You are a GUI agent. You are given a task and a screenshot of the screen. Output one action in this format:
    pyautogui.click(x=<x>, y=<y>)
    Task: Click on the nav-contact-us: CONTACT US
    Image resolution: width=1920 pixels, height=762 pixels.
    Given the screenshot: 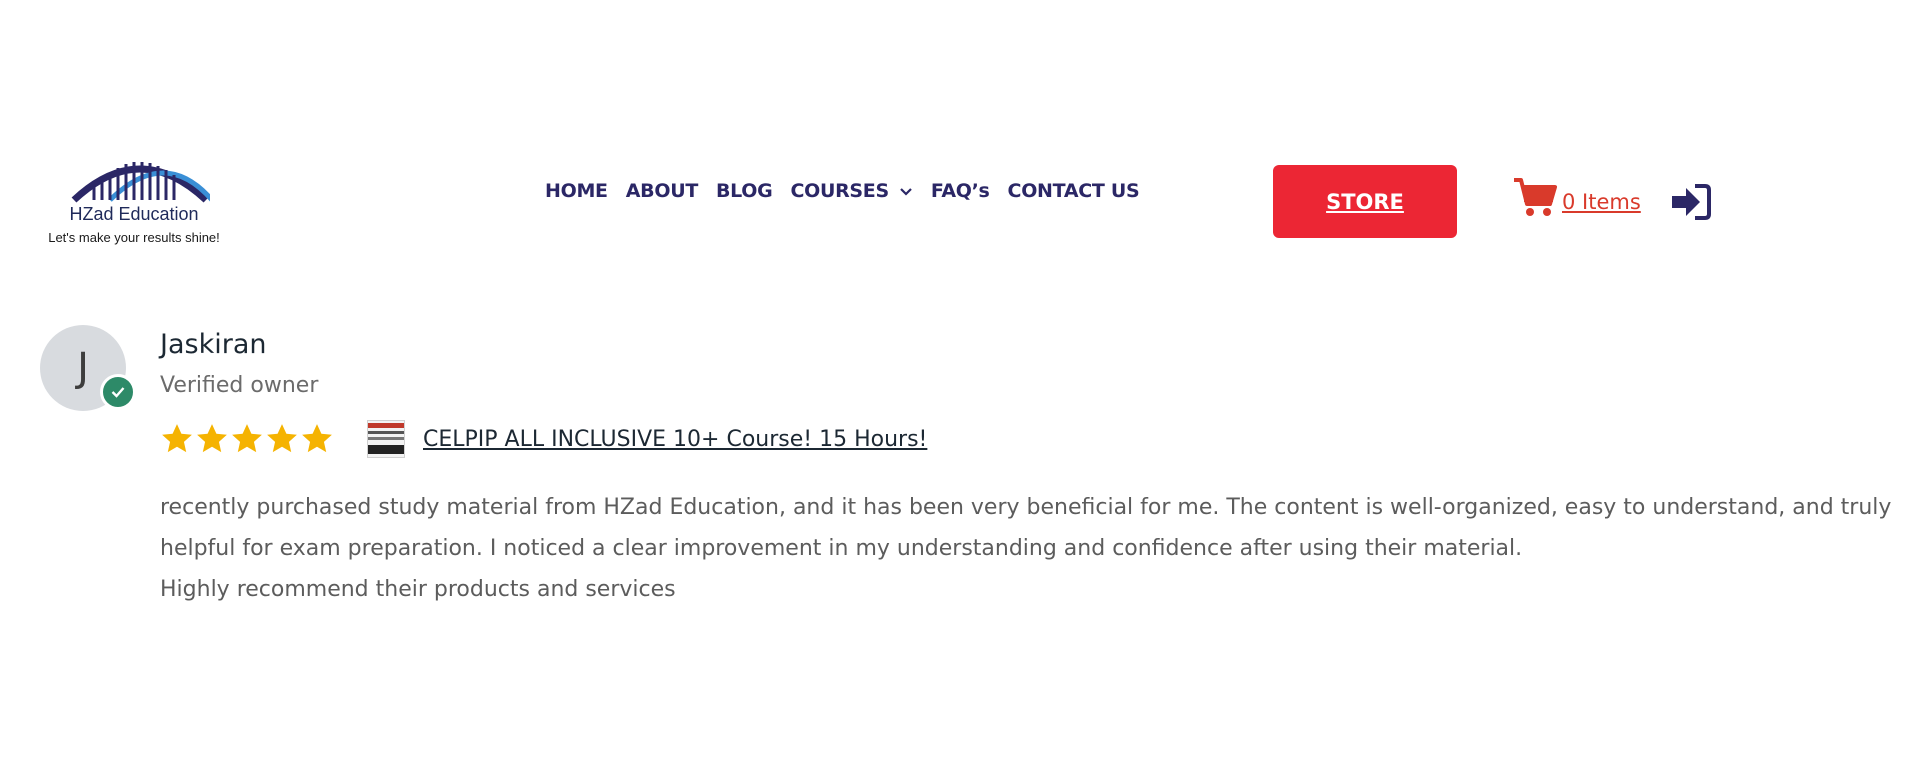 What is the action you would take?
    pyautogui.click(x=1074, y=191)
    